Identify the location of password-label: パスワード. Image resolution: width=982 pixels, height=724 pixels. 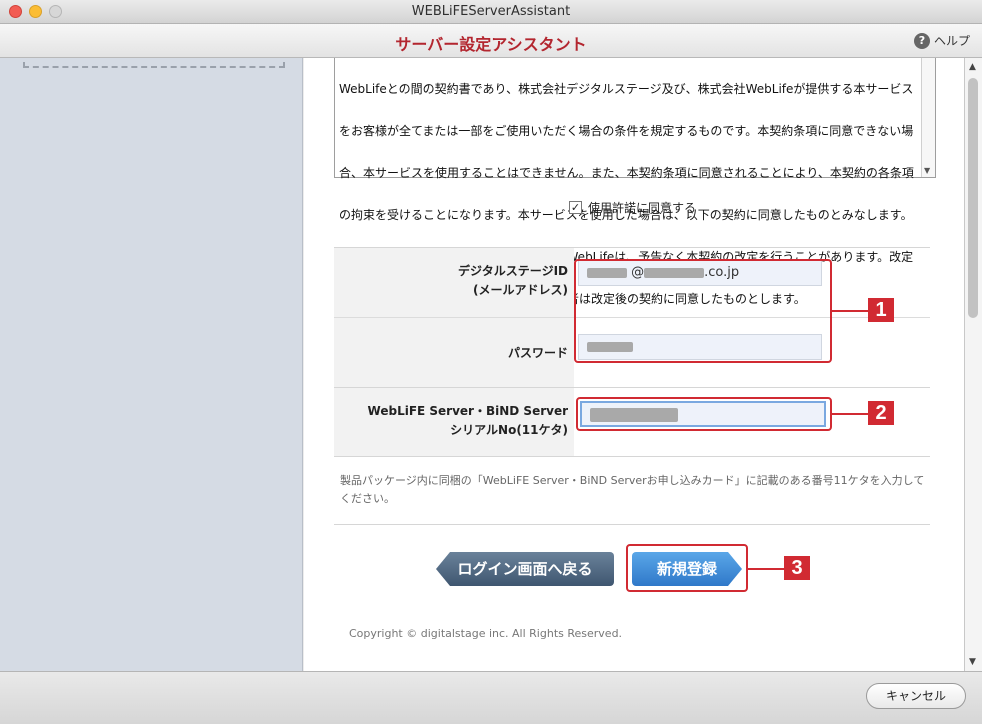
(537, 353).